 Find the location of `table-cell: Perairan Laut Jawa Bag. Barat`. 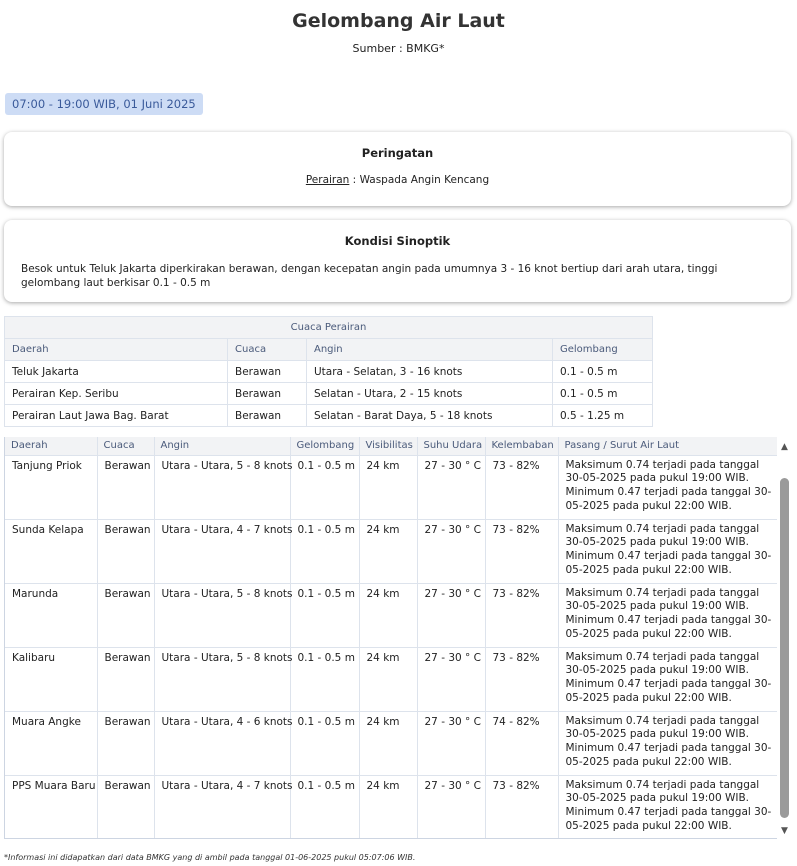

table-cell: Perairan Laut Jawa Bag. Barat is located at coordinates (116, 415).